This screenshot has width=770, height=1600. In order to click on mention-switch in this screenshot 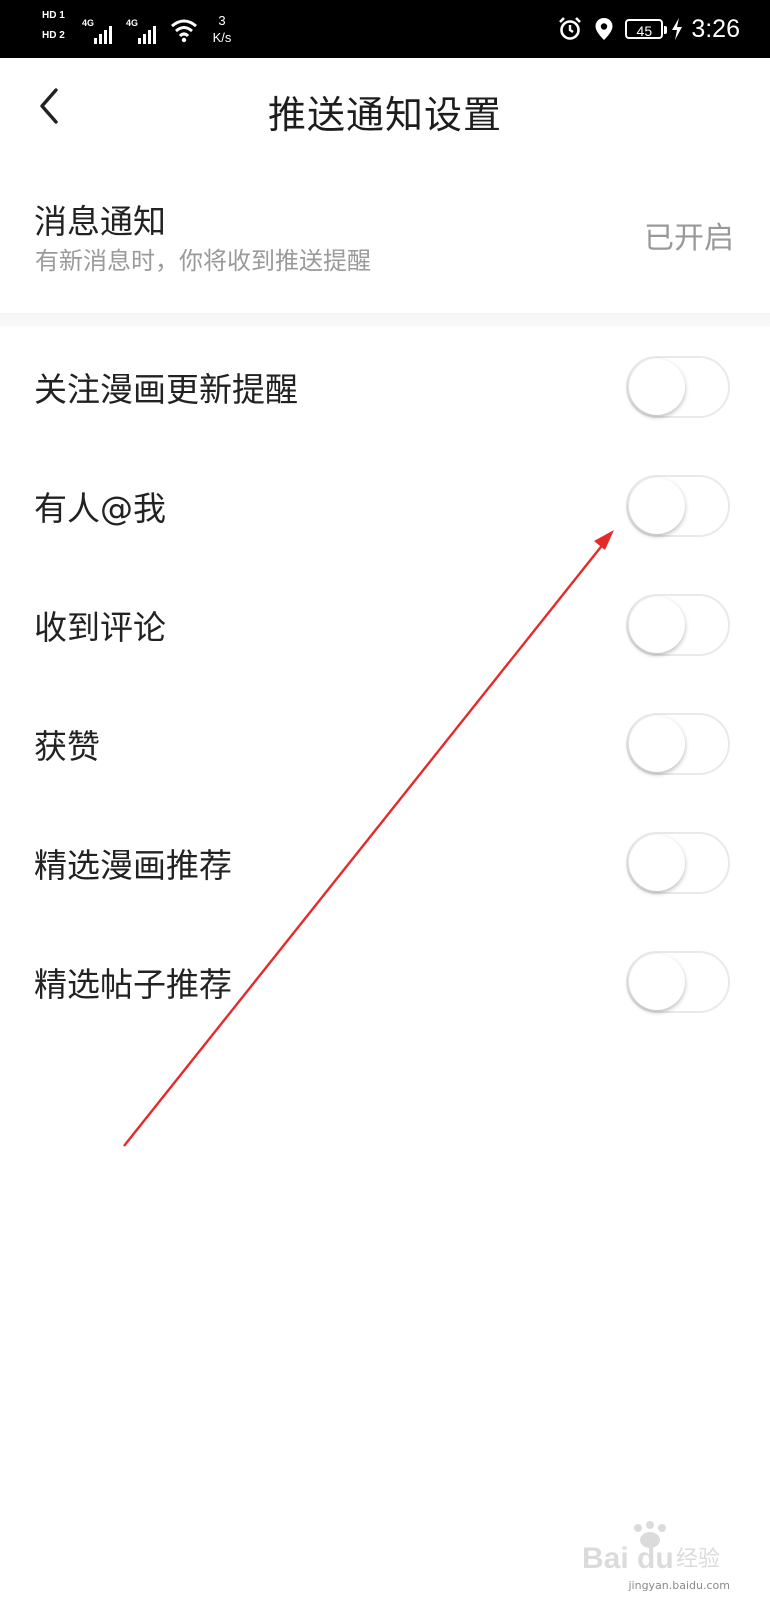, I will do `click(678, 505)`.